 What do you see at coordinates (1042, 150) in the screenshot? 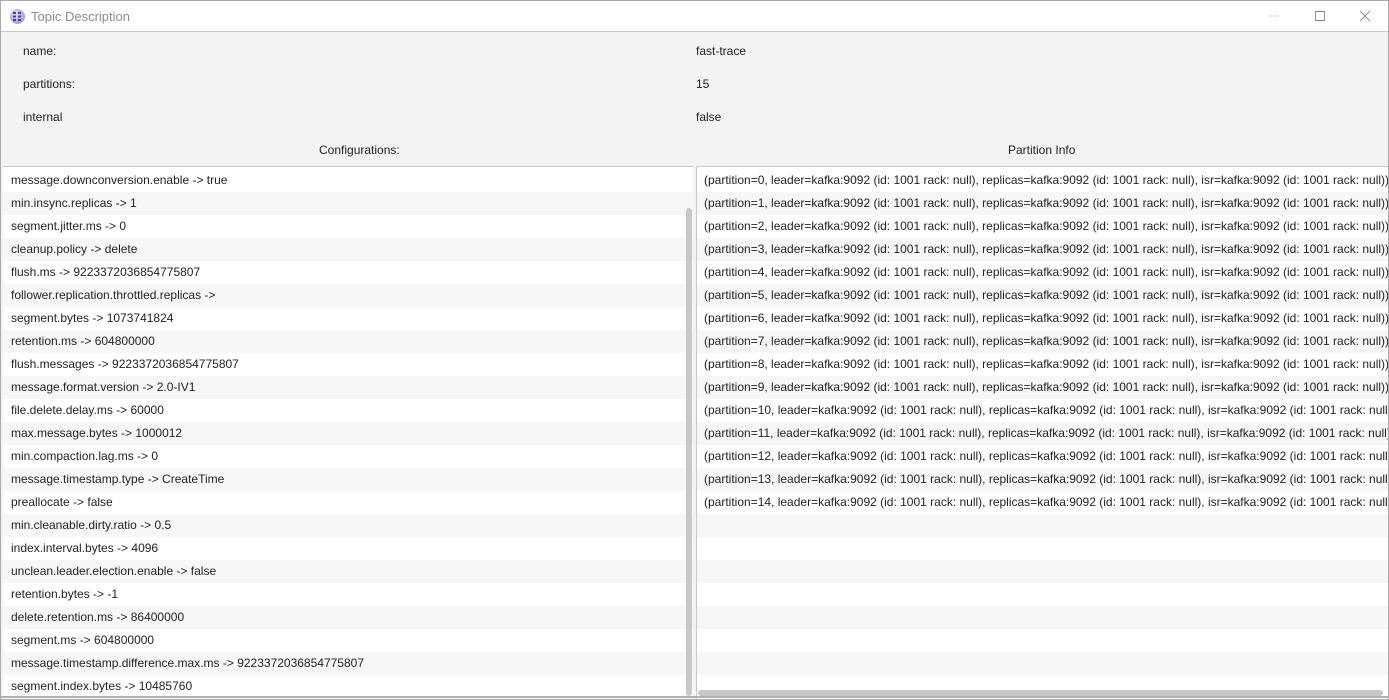
I see `partition-info-header: Partition Info` at bounding box center [1042, 150].